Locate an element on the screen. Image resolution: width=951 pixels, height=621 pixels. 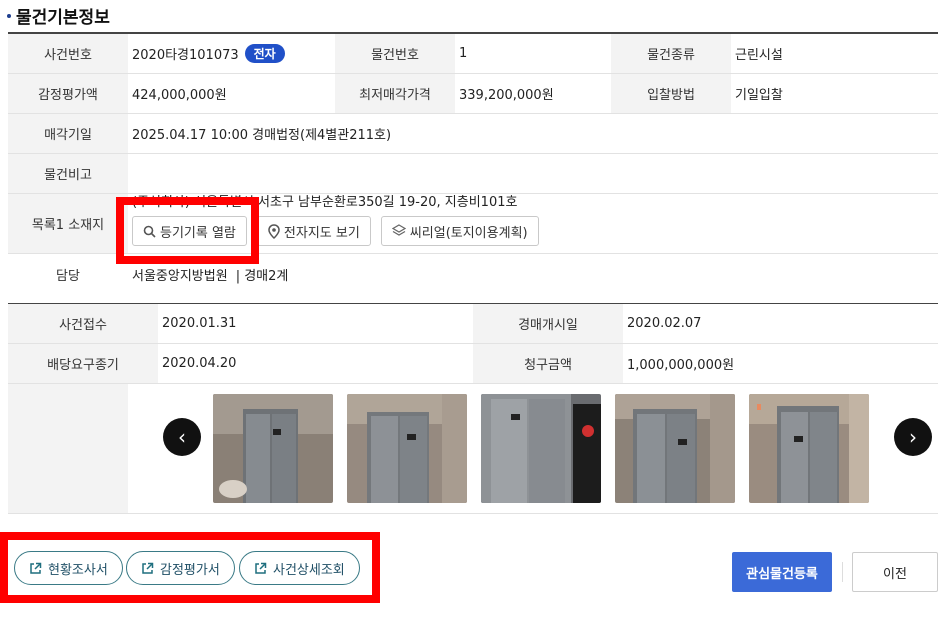
appraisal-report-button: 감정평가서 is located at coordinates (180, 568).